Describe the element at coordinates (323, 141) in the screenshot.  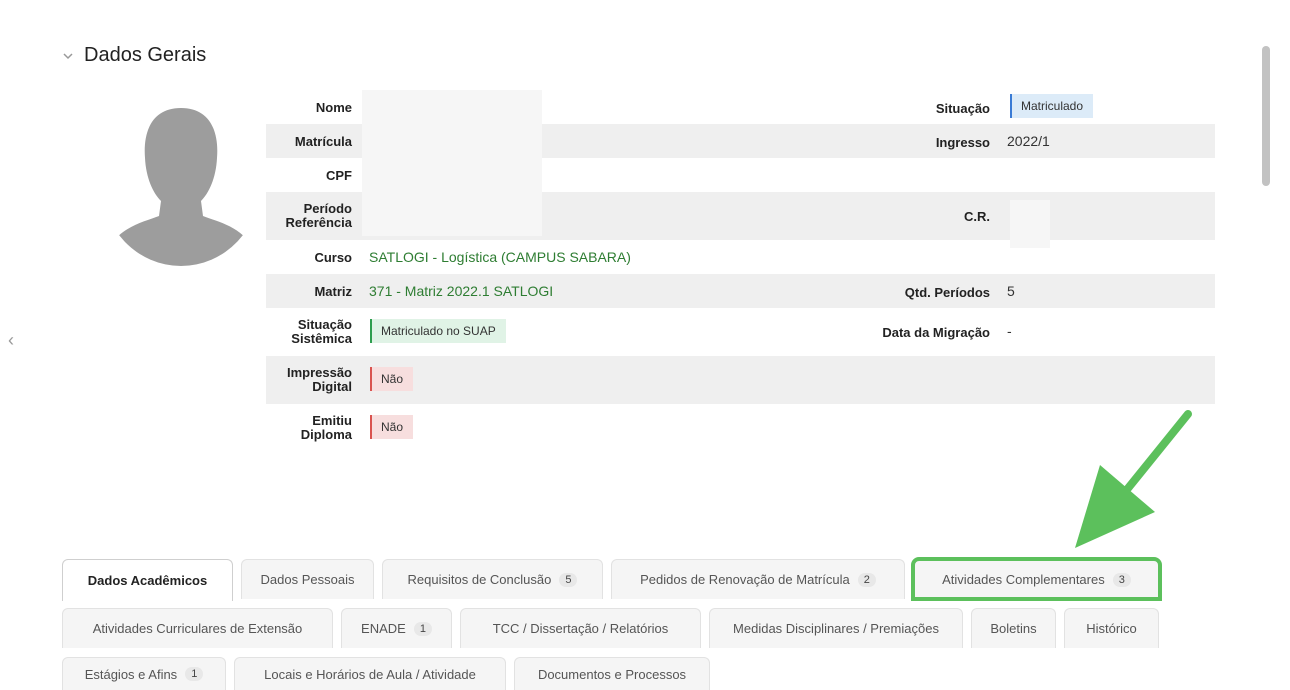
I see `matricula-label: Matrícula` at that location.